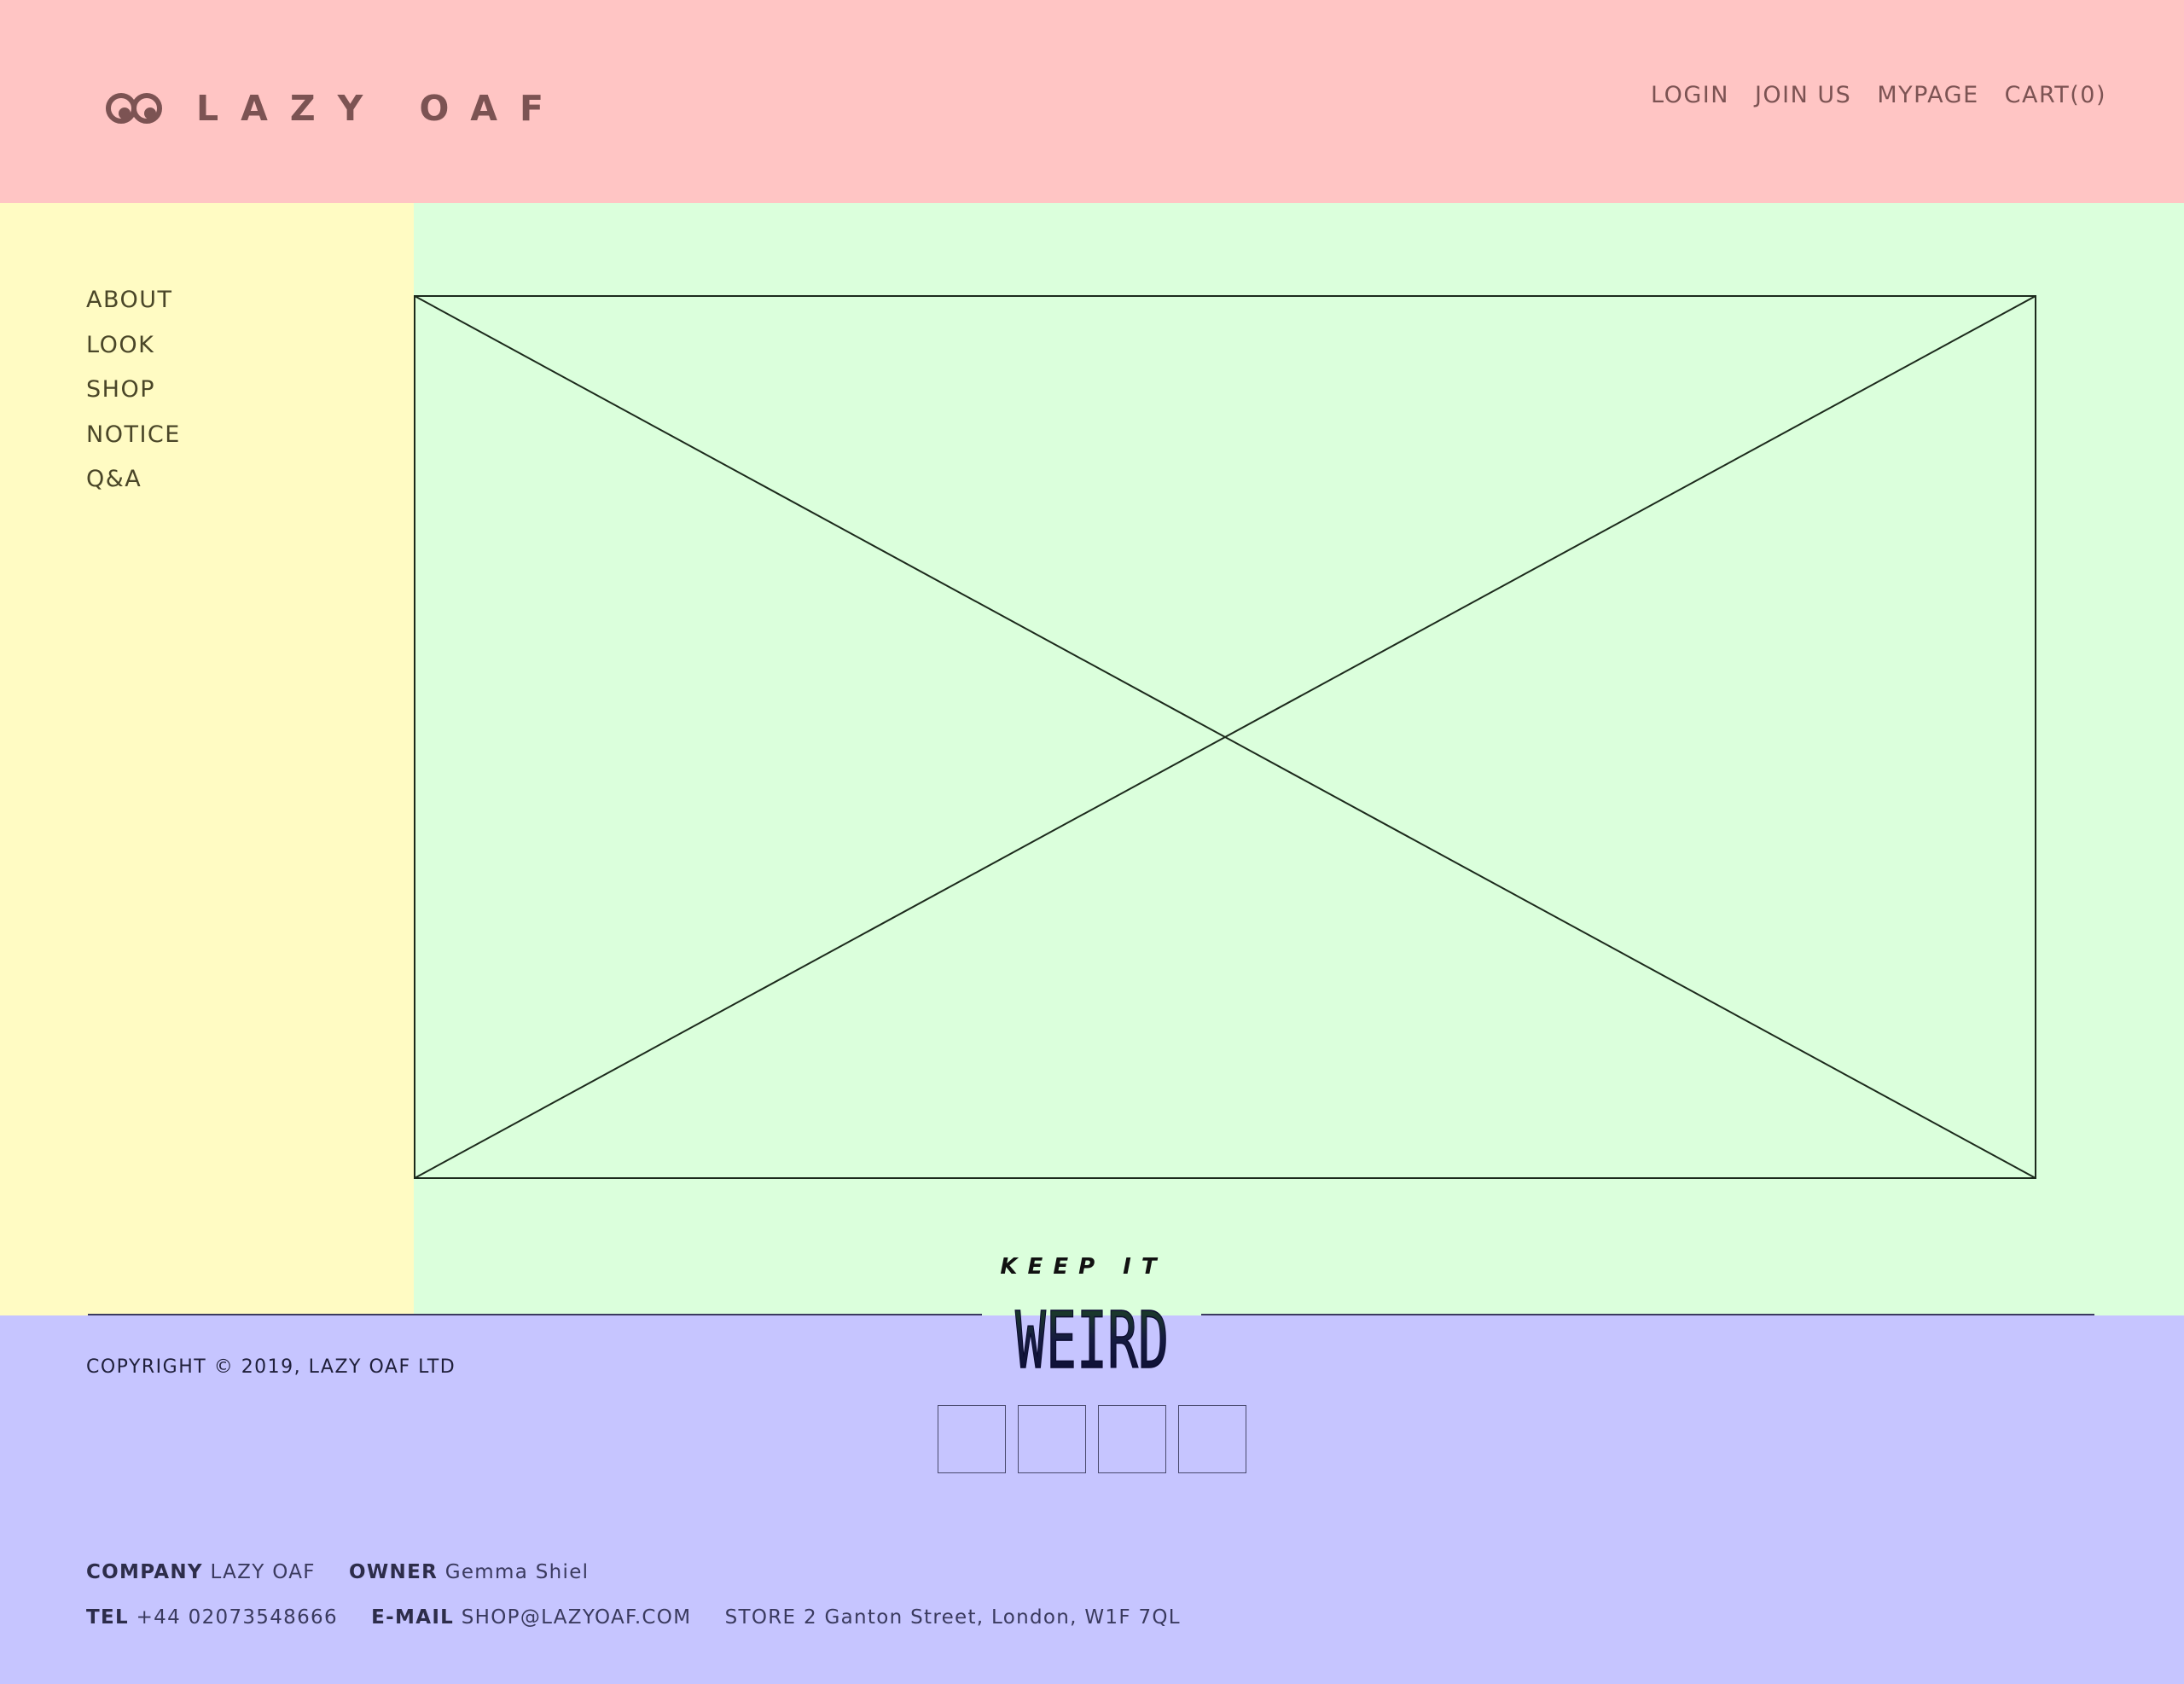  I want to click on sidebar-item-shop: SHOP, so click(133, 398).